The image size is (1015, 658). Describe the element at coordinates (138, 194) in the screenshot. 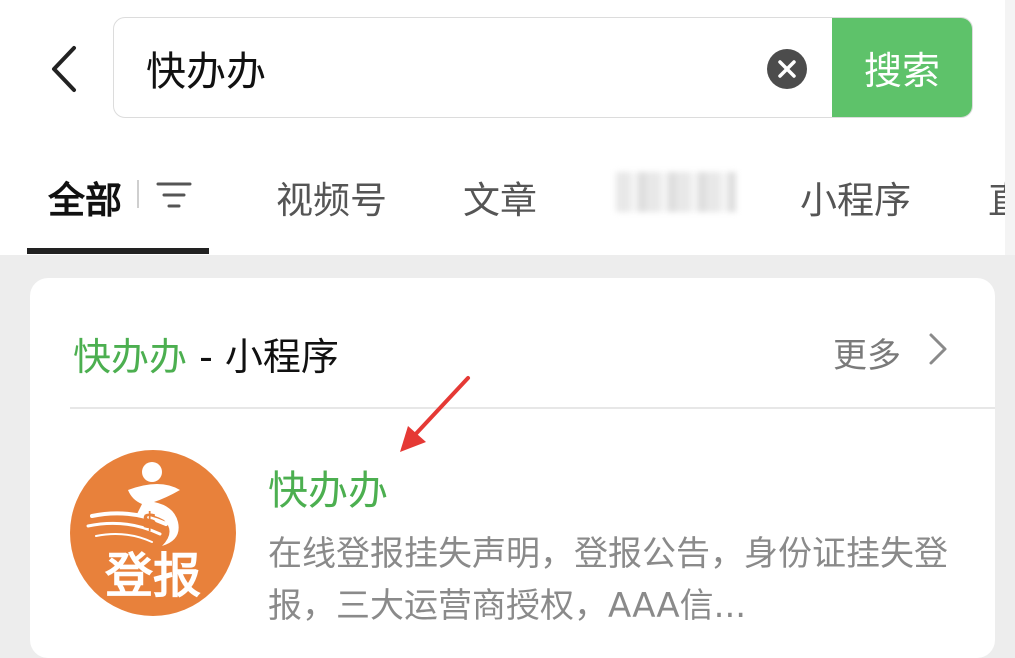

I see `tab-divider` at that location.